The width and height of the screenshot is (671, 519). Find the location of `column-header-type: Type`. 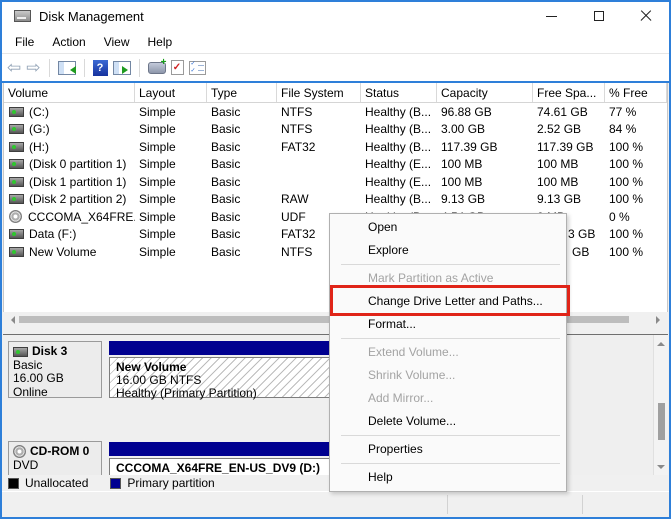

column-header-type: Type is located at coordinates (242, 92).